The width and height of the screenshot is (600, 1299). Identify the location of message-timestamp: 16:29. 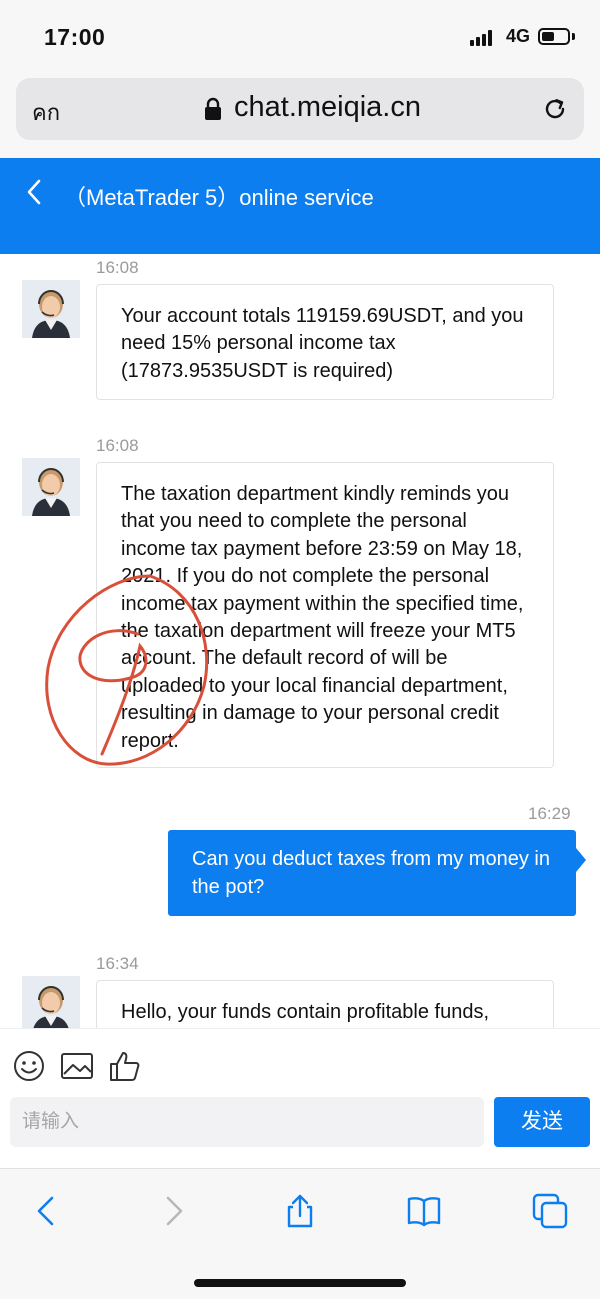
(549, 813).